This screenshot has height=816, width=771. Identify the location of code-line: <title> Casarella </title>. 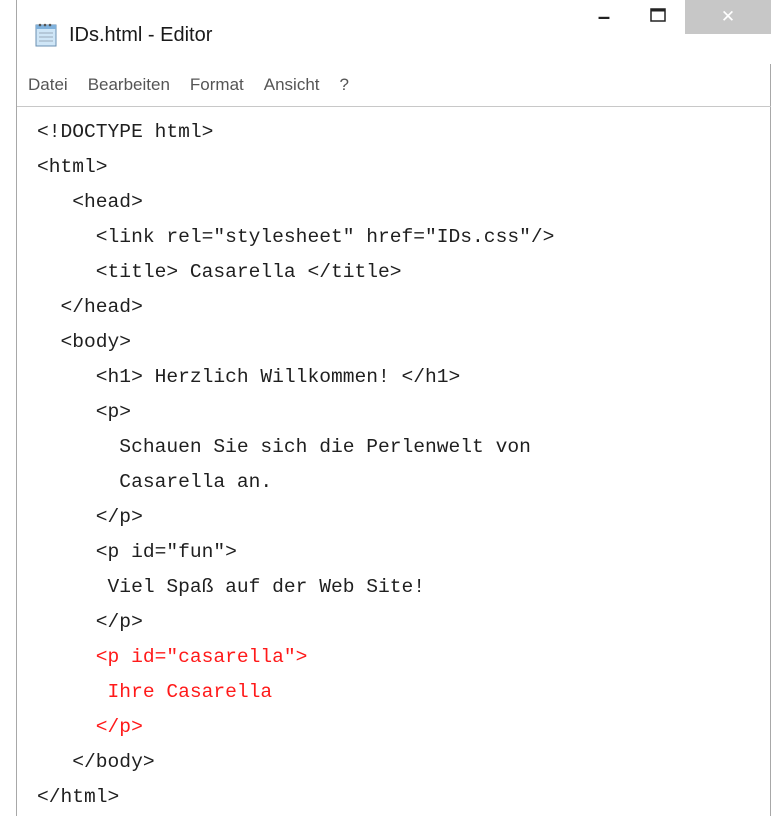
(219, 272).